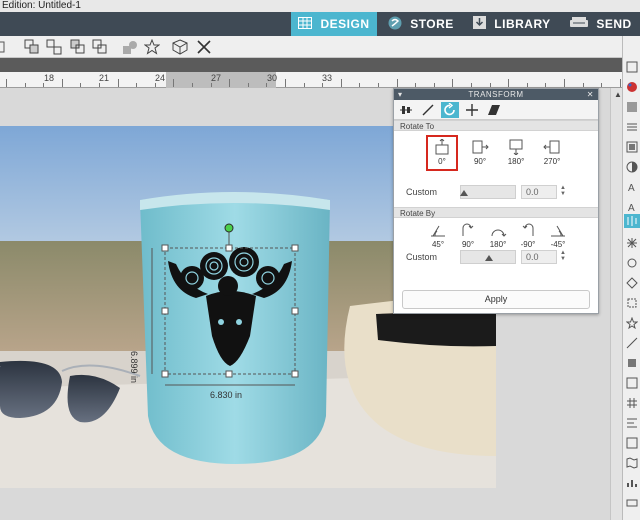 The image size is (640, 520). What do you see at coordinates (496, 299) in the screenshot?
I see `apply-button: Apply` at bounding box center [496, 299].